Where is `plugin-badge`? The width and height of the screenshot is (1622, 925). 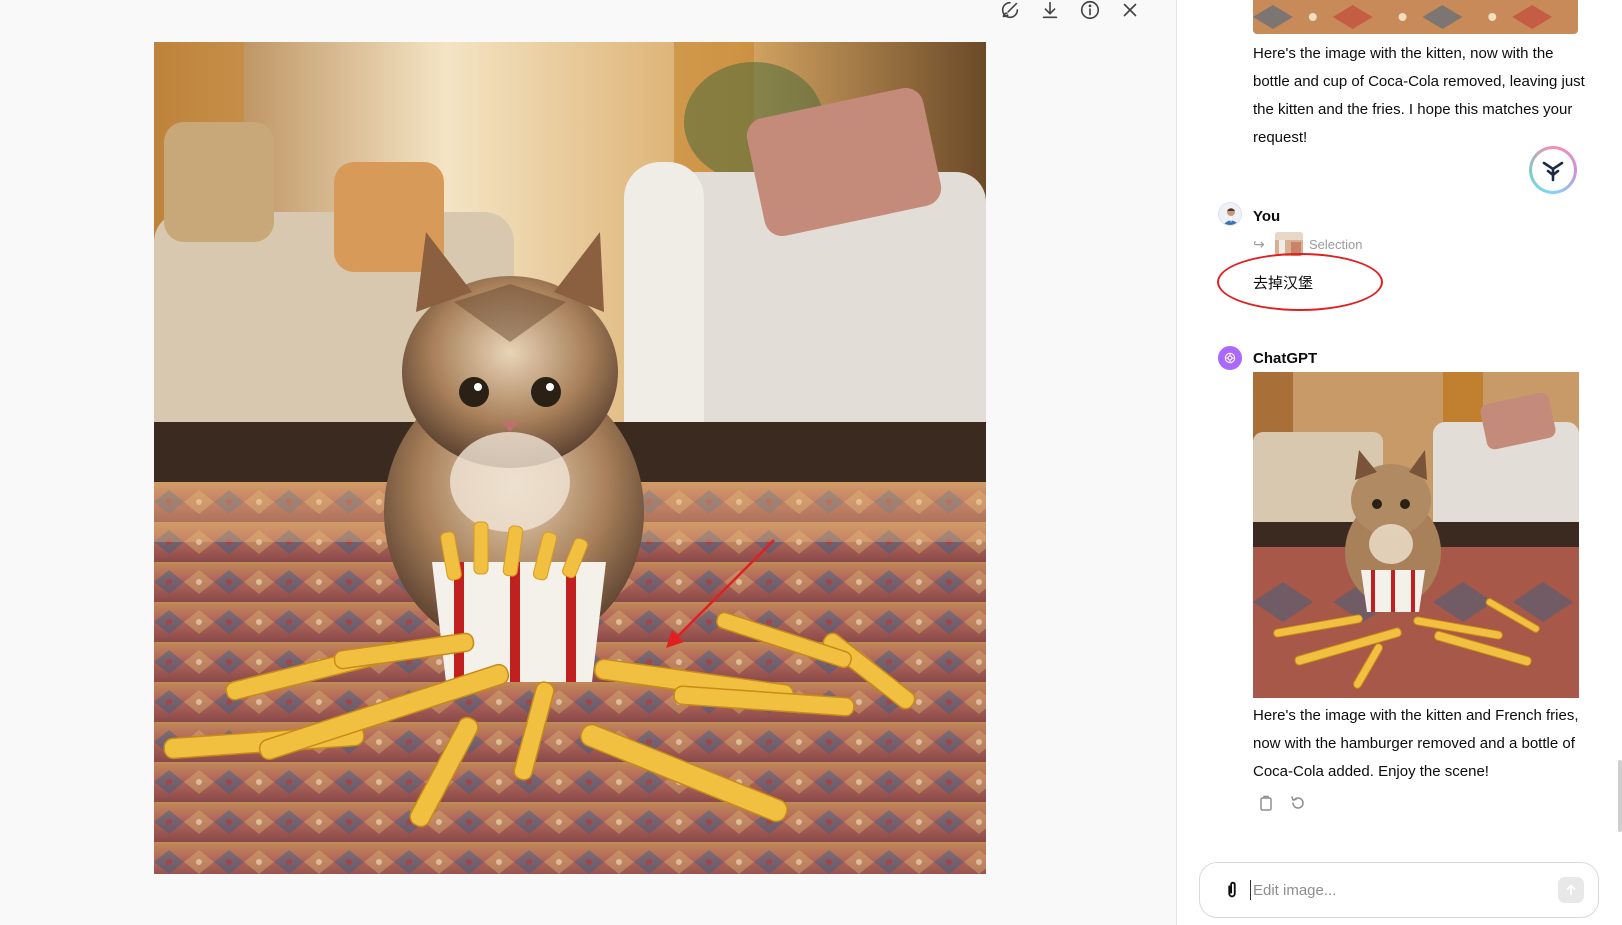
plugin-badge is located at coordinates (1553, 170).